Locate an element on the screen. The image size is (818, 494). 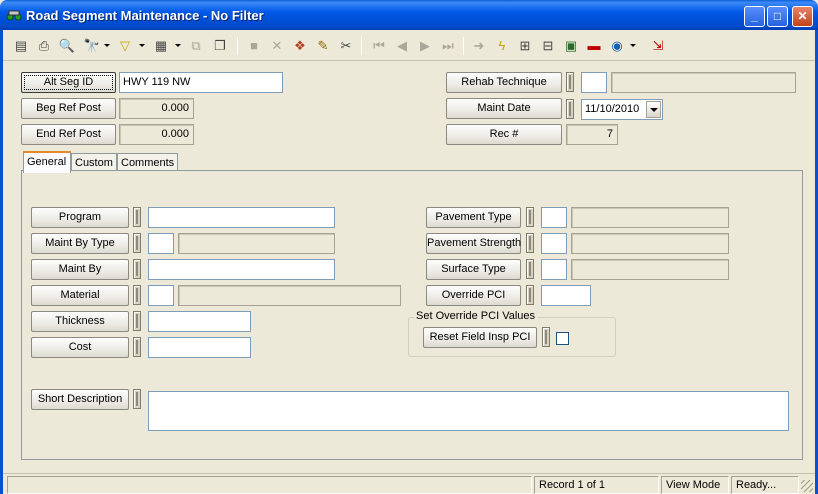
copy-record-icon: ⧉ is located at coordinates (196, 46).